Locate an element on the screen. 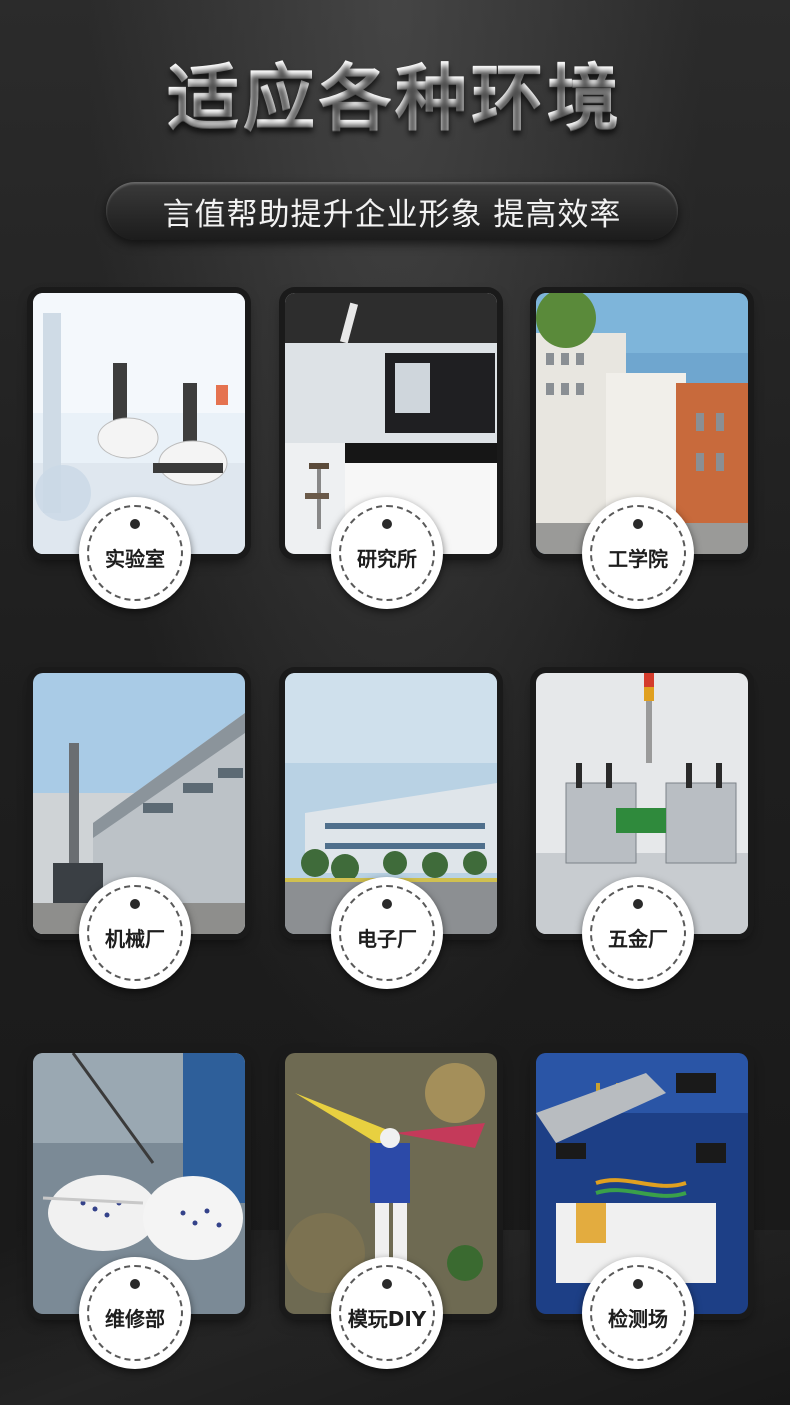  subtitle-text: 言值帮助提升企业形象 提高效率 is located at coordinates (392, 214).